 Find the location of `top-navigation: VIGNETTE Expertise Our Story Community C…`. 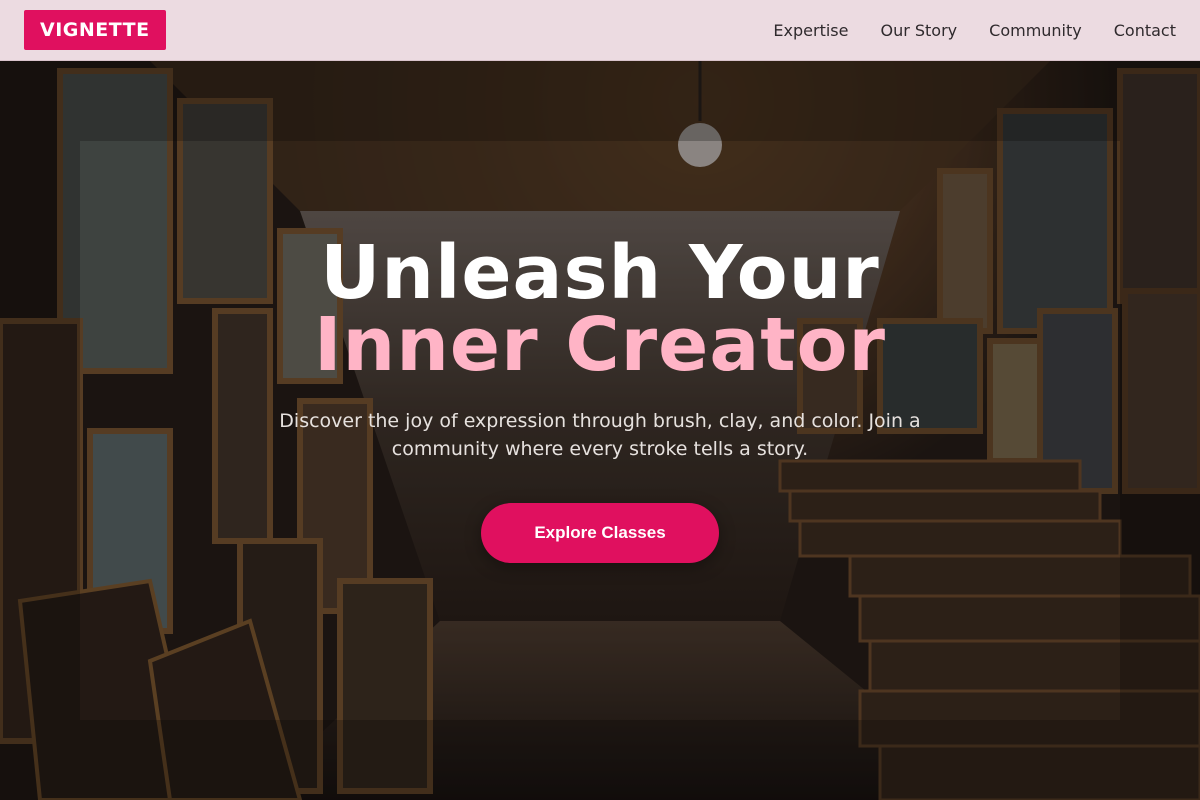

top-navigation: VIGNETTE Expertise Our Story Community C… is located at coordinates (600, 30).